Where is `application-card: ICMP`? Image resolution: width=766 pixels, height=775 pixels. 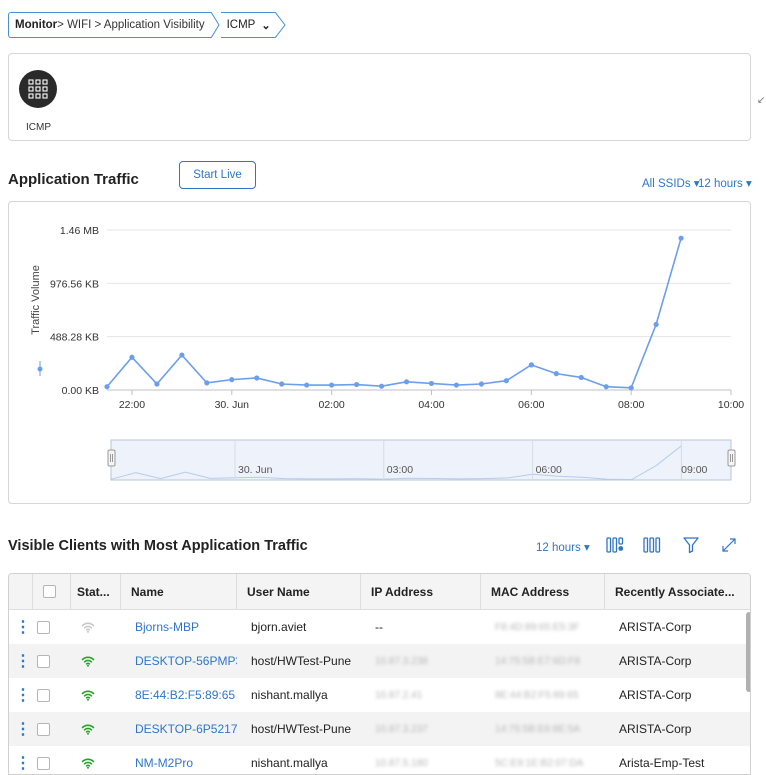
application-card: ICMP is located at coordinates (379, 97).